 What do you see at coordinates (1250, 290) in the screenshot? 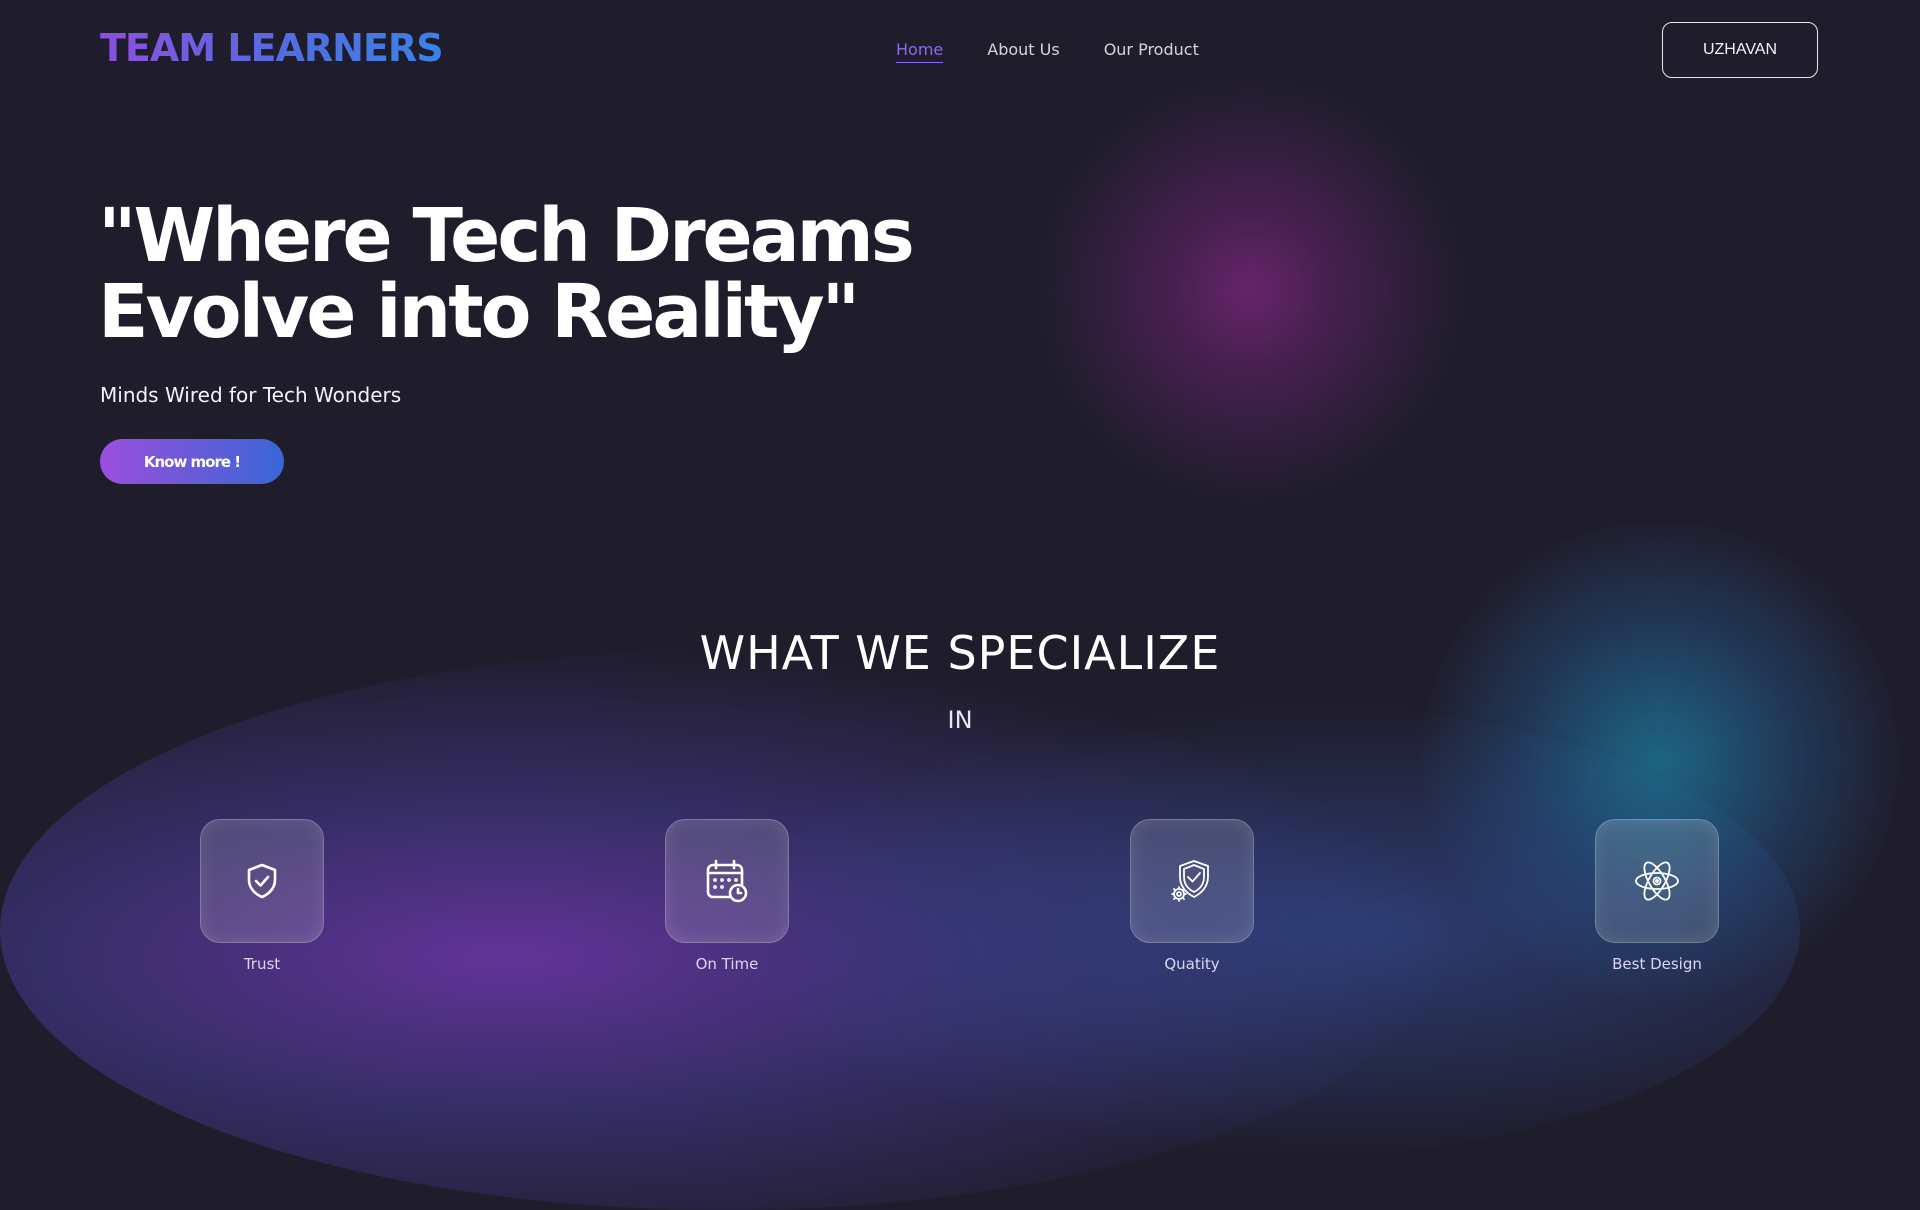
I see `background-glow-pink` at bounding box center [1250, 290].